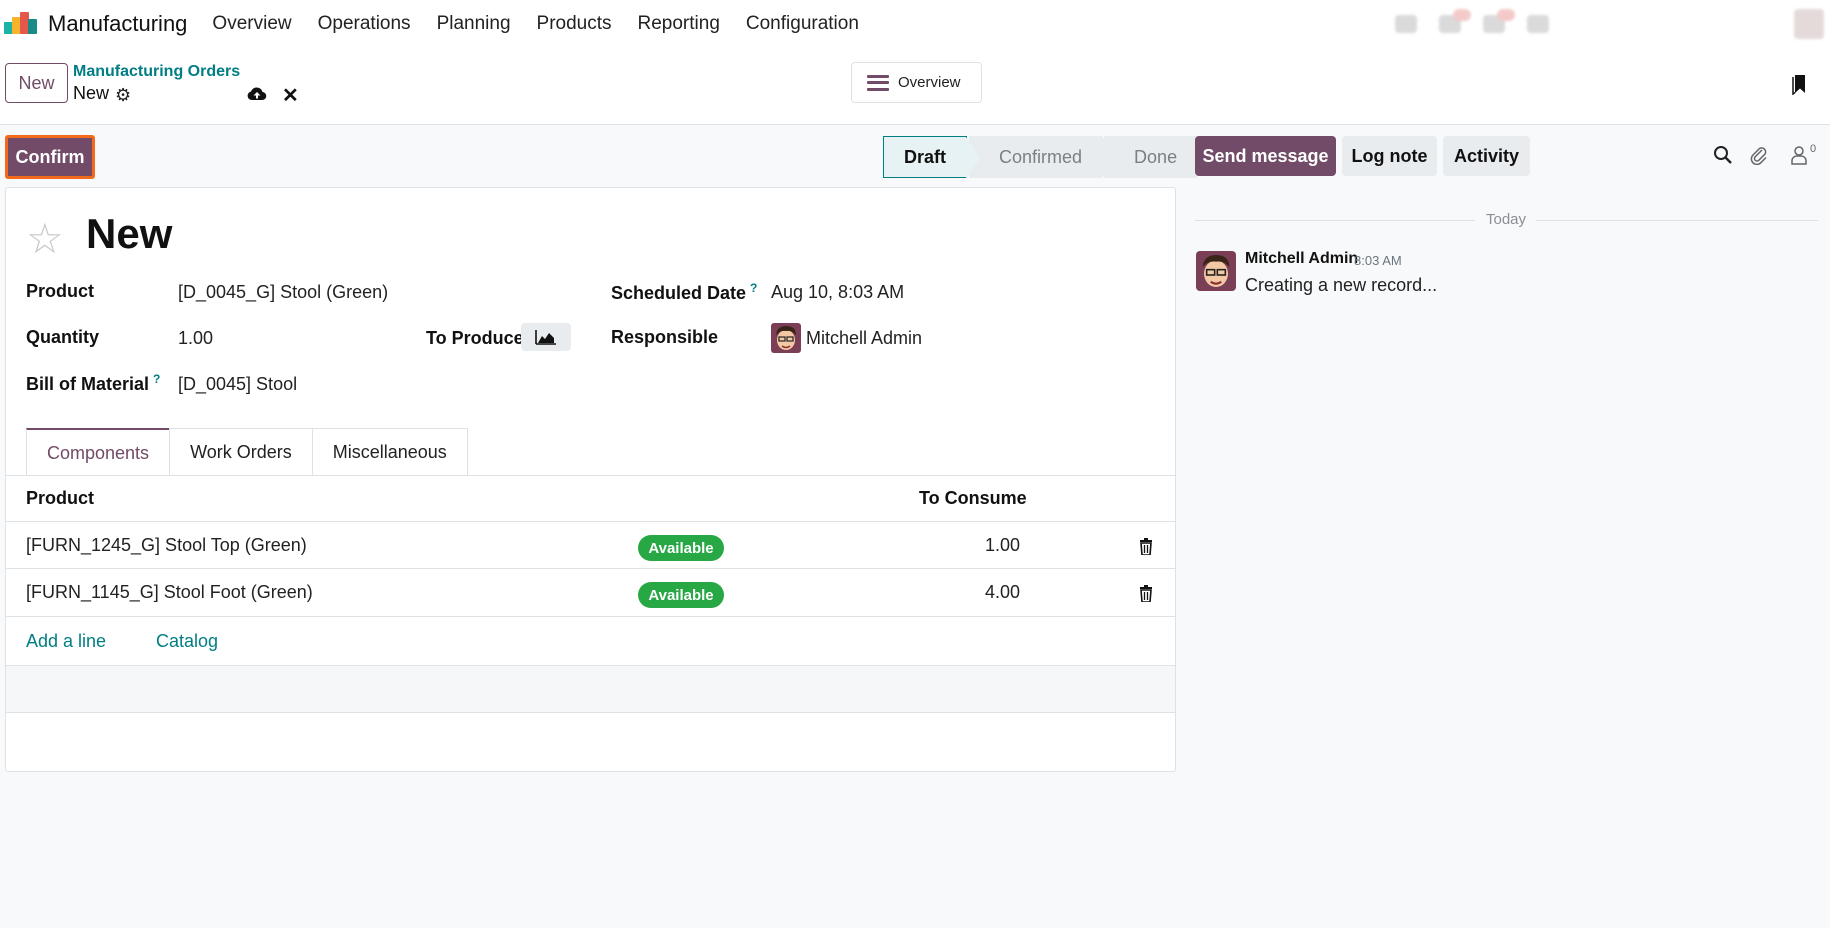 The image size is (1830, 928). What do you see at coordinates (786, 338) in the screenshot?
I see `responsible-avatar` at bounding box center [786, 338].